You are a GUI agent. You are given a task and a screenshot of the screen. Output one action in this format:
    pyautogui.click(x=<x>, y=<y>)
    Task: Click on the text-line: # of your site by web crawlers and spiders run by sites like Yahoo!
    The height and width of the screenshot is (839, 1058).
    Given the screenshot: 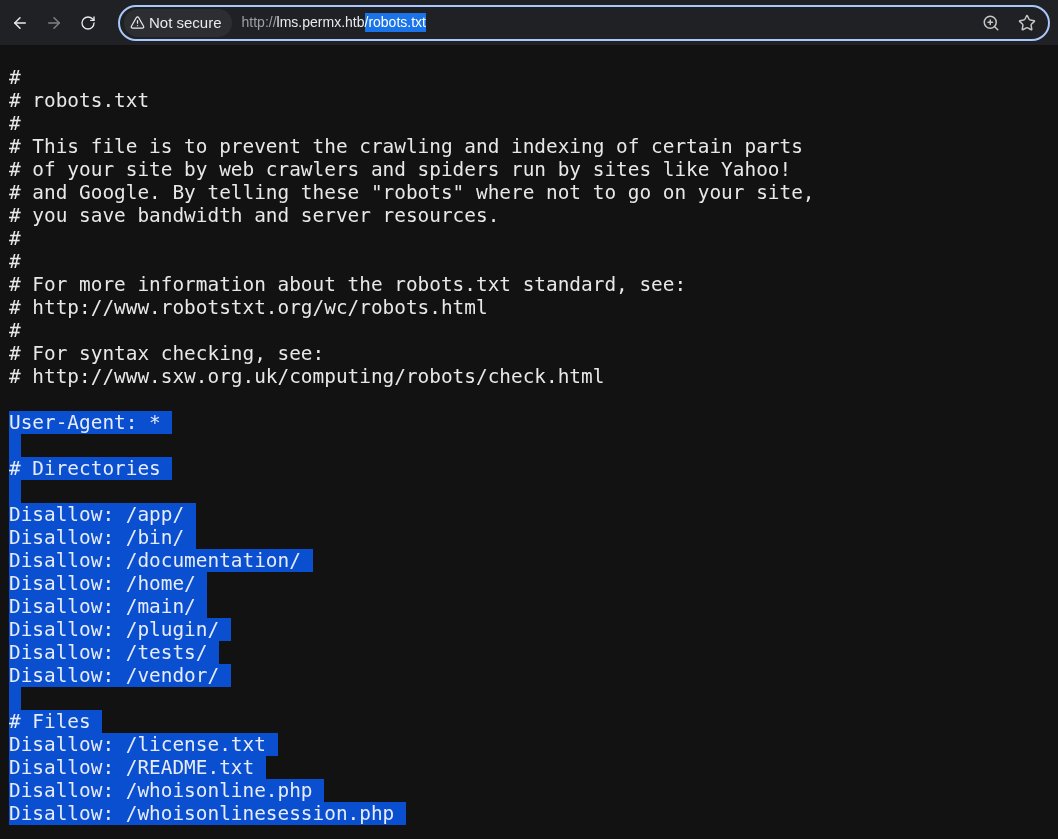 What is the action you would take?
    pyautogui.click(x=400, y=169)
    